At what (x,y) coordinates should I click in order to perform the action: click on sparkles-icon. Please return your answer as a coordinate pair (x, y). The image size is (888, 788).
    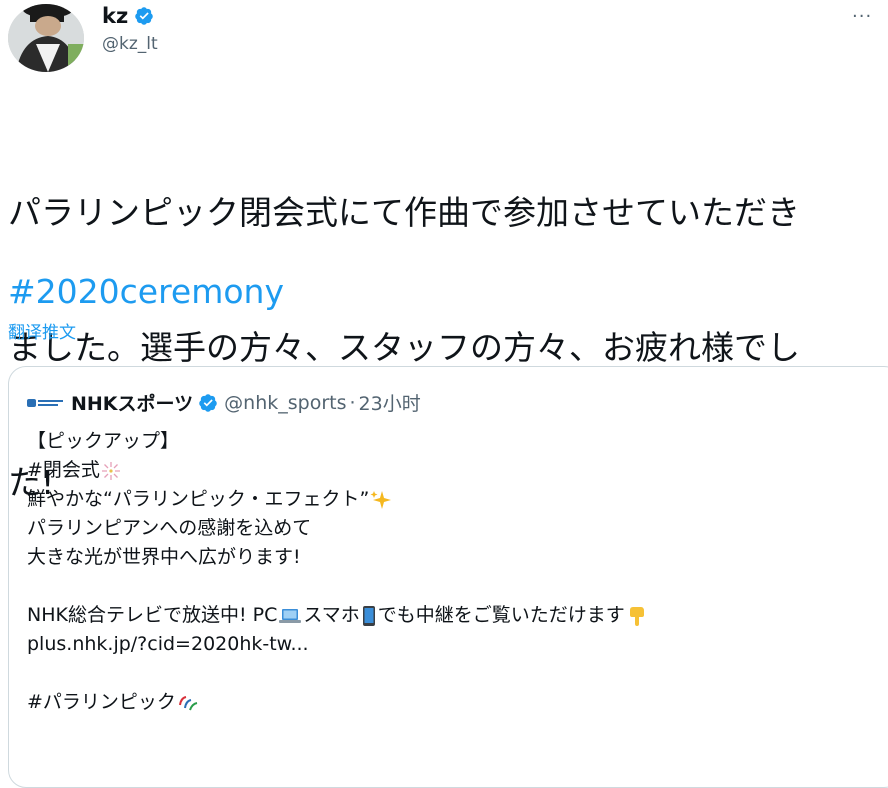
    Looking at the image, I should click on (381, 499).